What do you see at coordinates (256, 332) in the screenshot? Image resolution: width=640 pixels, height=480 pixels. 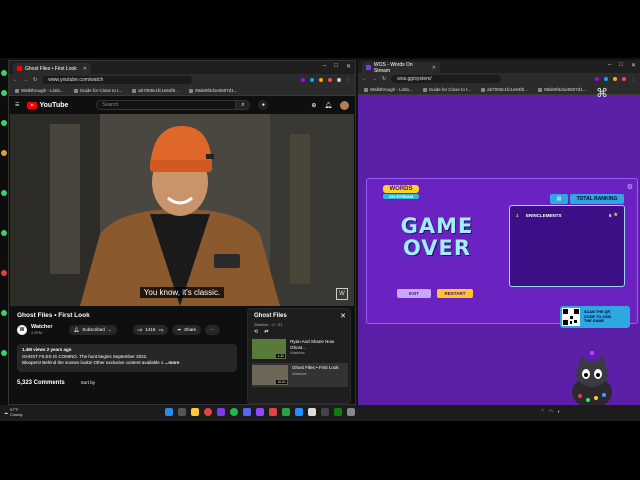 I see `loop-icon: ⟲` at bounding box center [256, 332].